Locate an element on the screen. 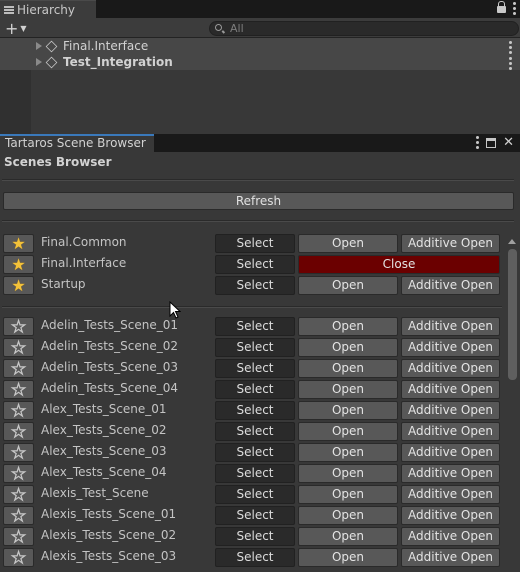 Image resolution: width=520 pixels, height=572 pixels. scene-name: Alex_Tests_Scene_04 is located at coordinates (104, 472).